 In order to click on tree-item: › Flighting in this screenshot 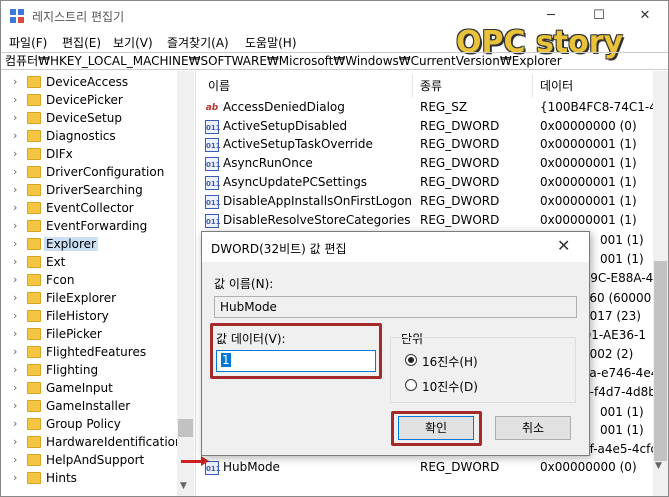, I will do `click(90, 370)`.